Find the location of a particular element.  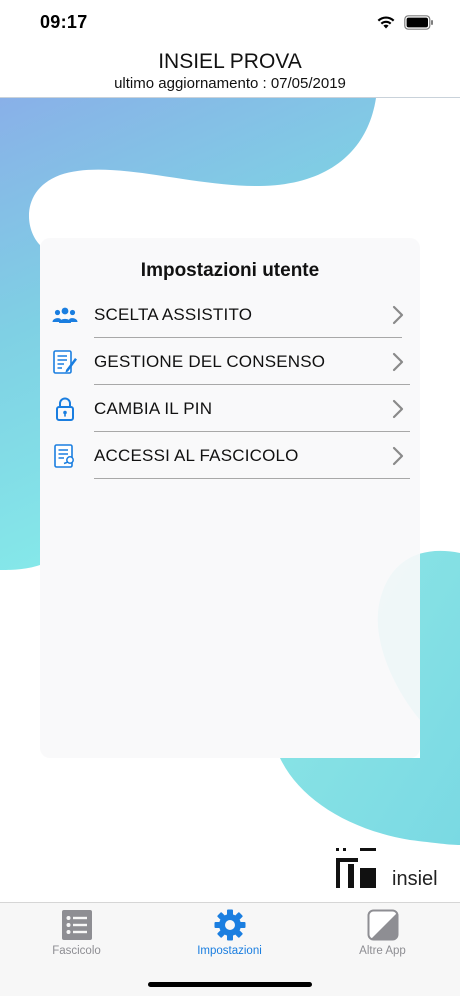

home-indicator is located at coordinates (230, 984).